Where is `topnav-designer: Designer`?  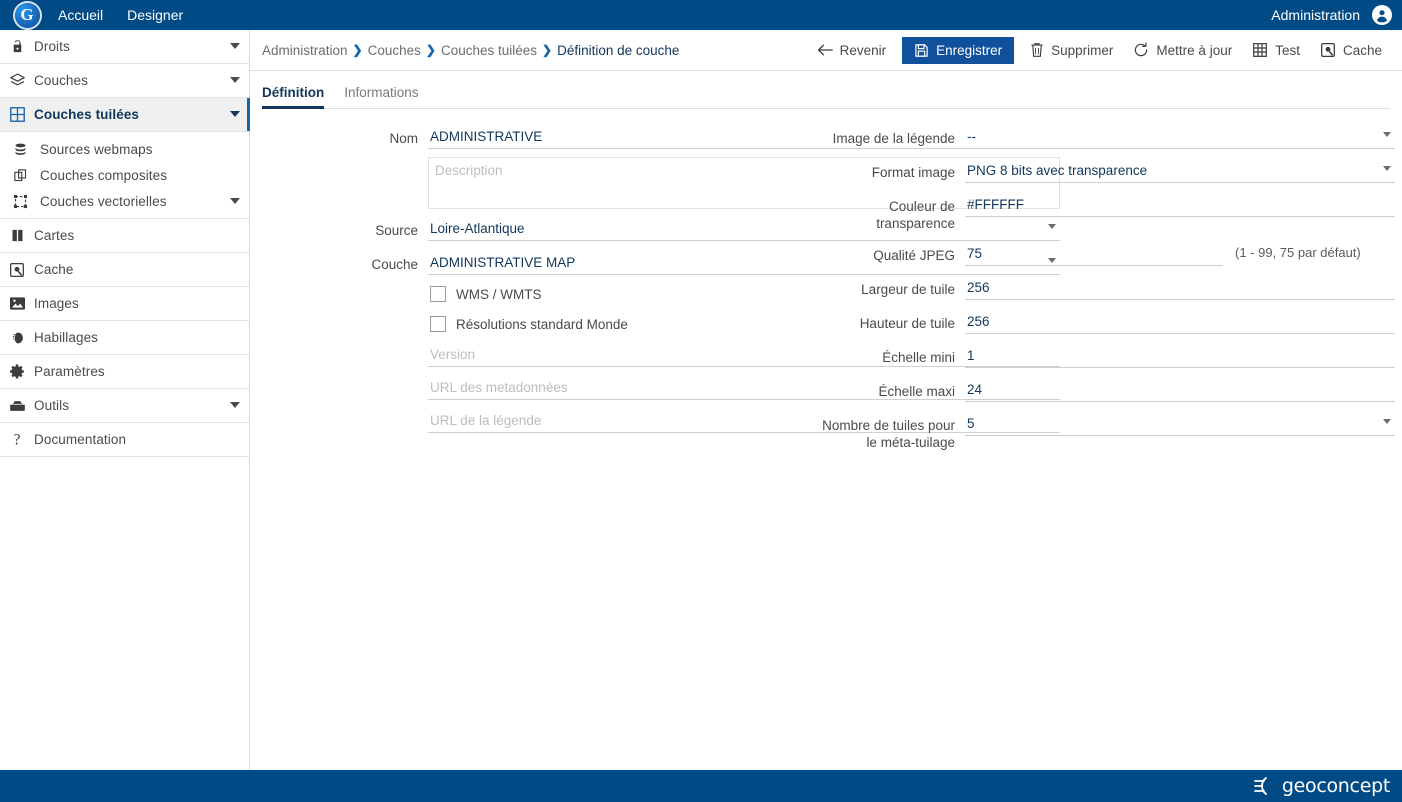
topnav-designer: Designer is located at coordinates (155, 15).